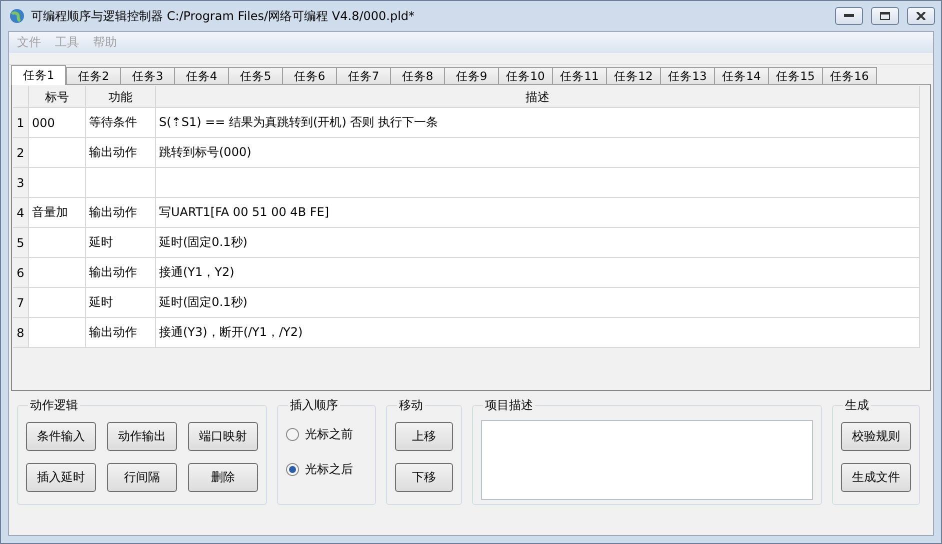 The image size is (942, 544). I want to click on action-button: 动作输出, so click(142, 436).